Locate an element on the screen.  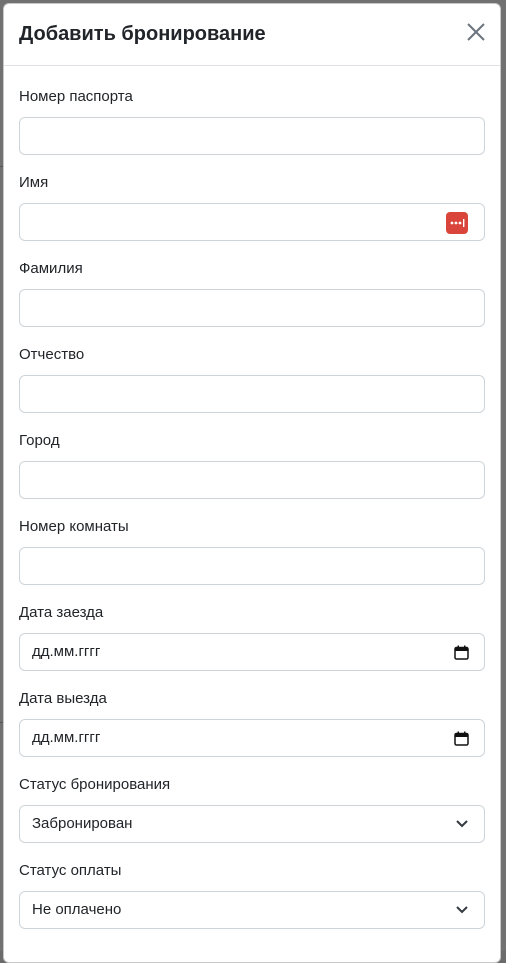
modal-title: Добавить бронирование is located at coordinates (142, 34).